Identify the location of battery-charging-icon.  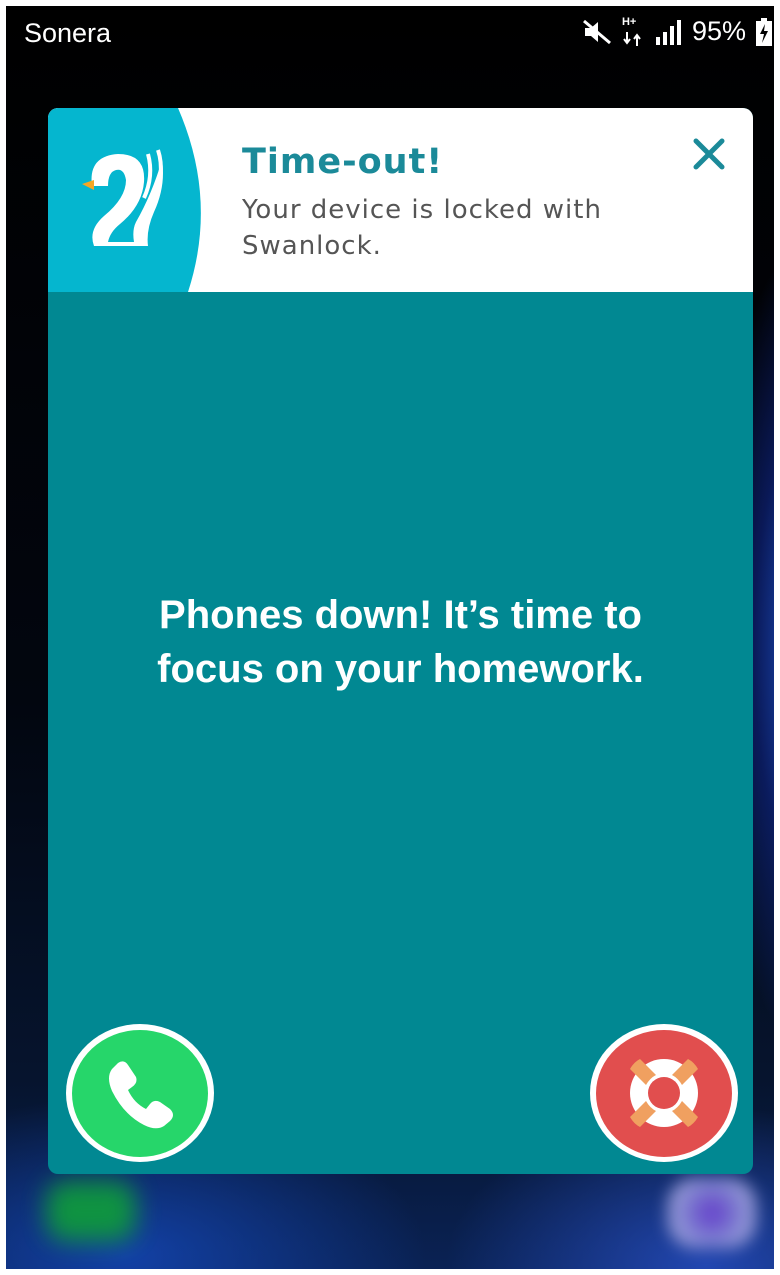
(764, 31).